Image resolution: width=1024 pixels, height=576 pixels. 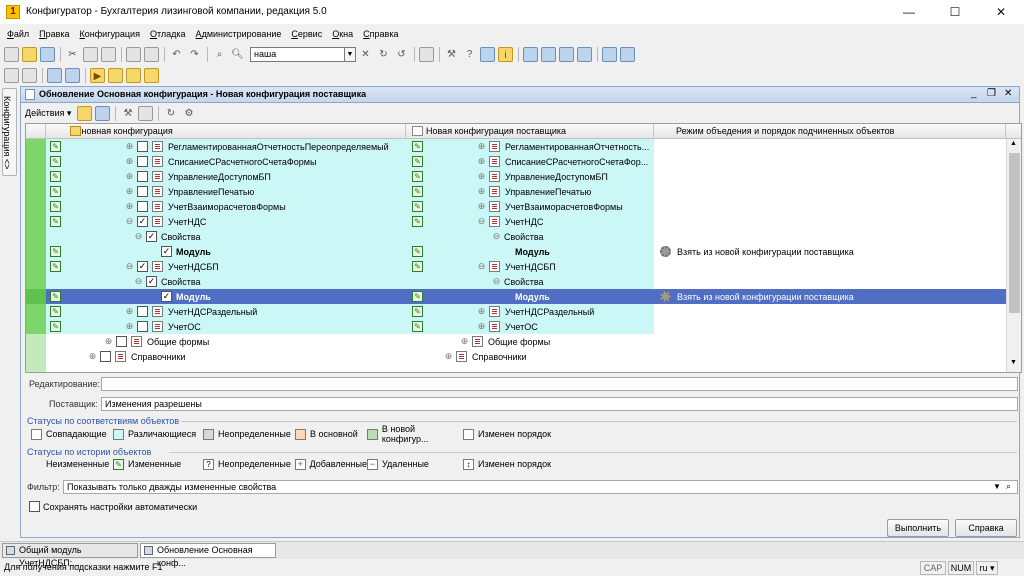 I want to click on save-settings-option: Сохранять настройки автоматически, so click(x=113, y=506).